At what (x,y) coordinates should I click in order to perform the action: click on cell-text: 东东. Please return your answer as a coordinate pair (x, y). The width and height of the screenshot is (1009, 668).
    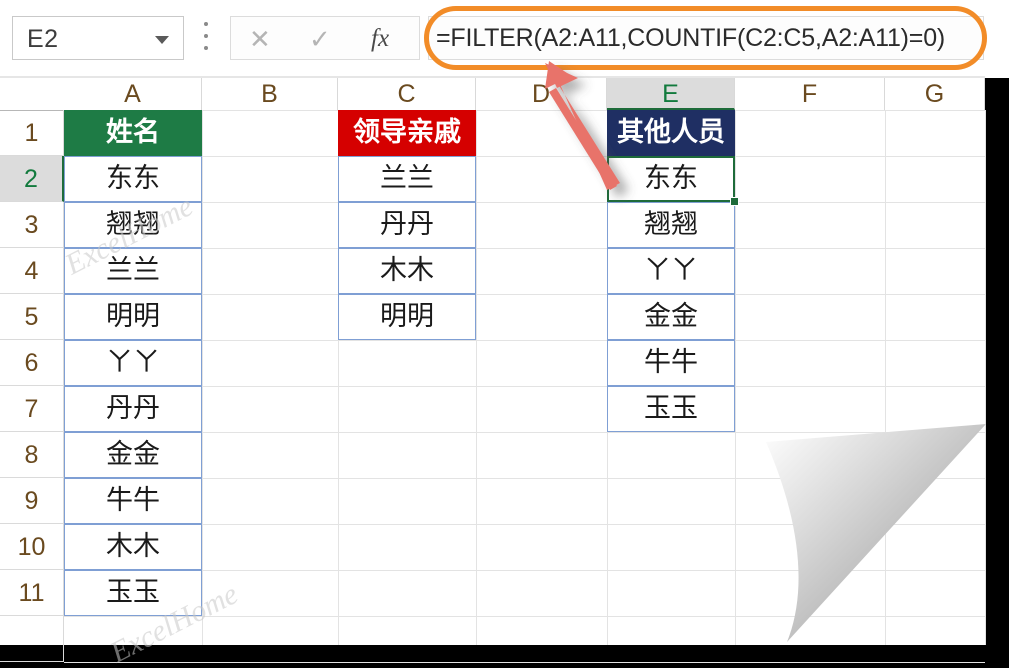
    Looking at the image, I should click on (133, 178).